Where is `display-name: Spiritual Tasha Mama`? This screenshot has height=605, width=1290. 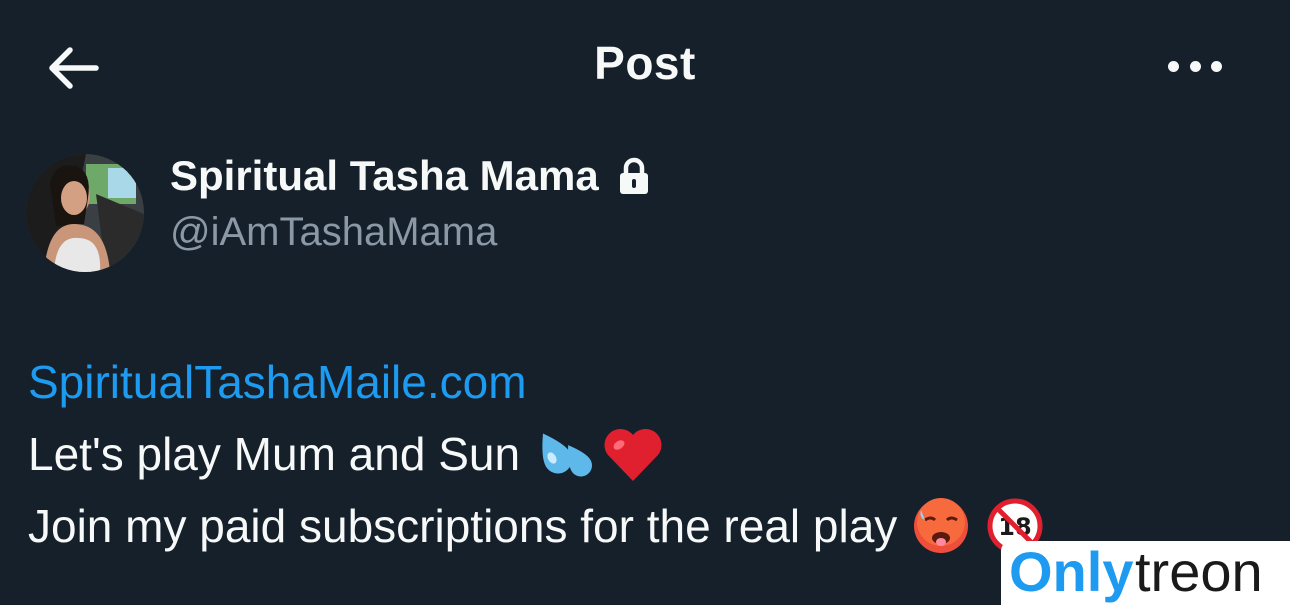 display-name: Spiritual Tasha Mama is located at coordinates (384, 175).